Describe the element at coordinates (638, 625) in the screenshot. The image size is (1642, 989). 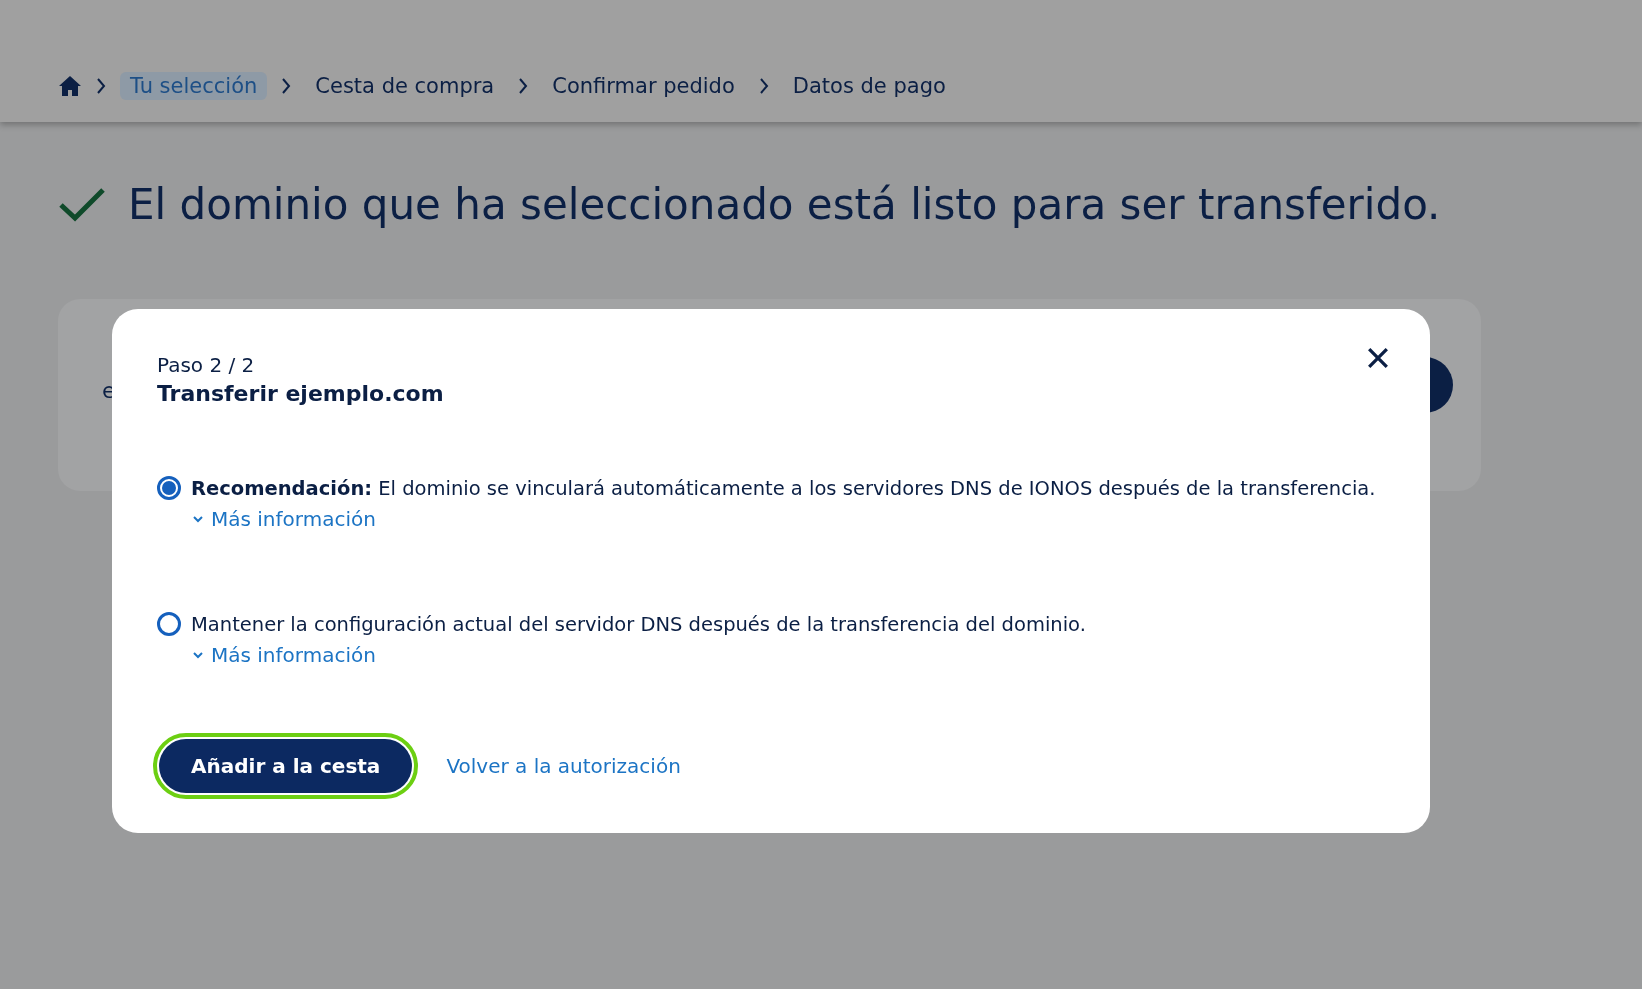
I see `option-label: Mantener la configuración actual del servidor DNS después de la transferencia del dominio.` at that location.